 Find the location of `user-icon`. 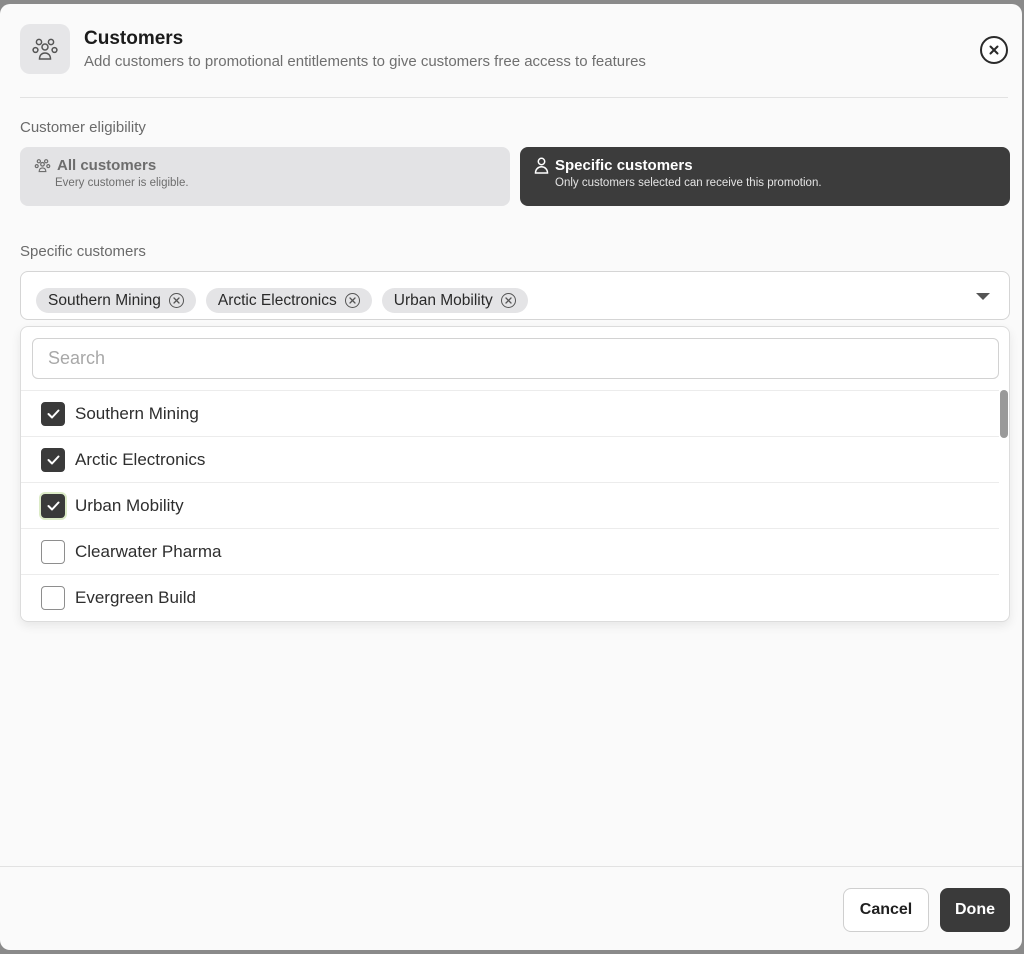

user-icon is located at coordinates (541, 165).